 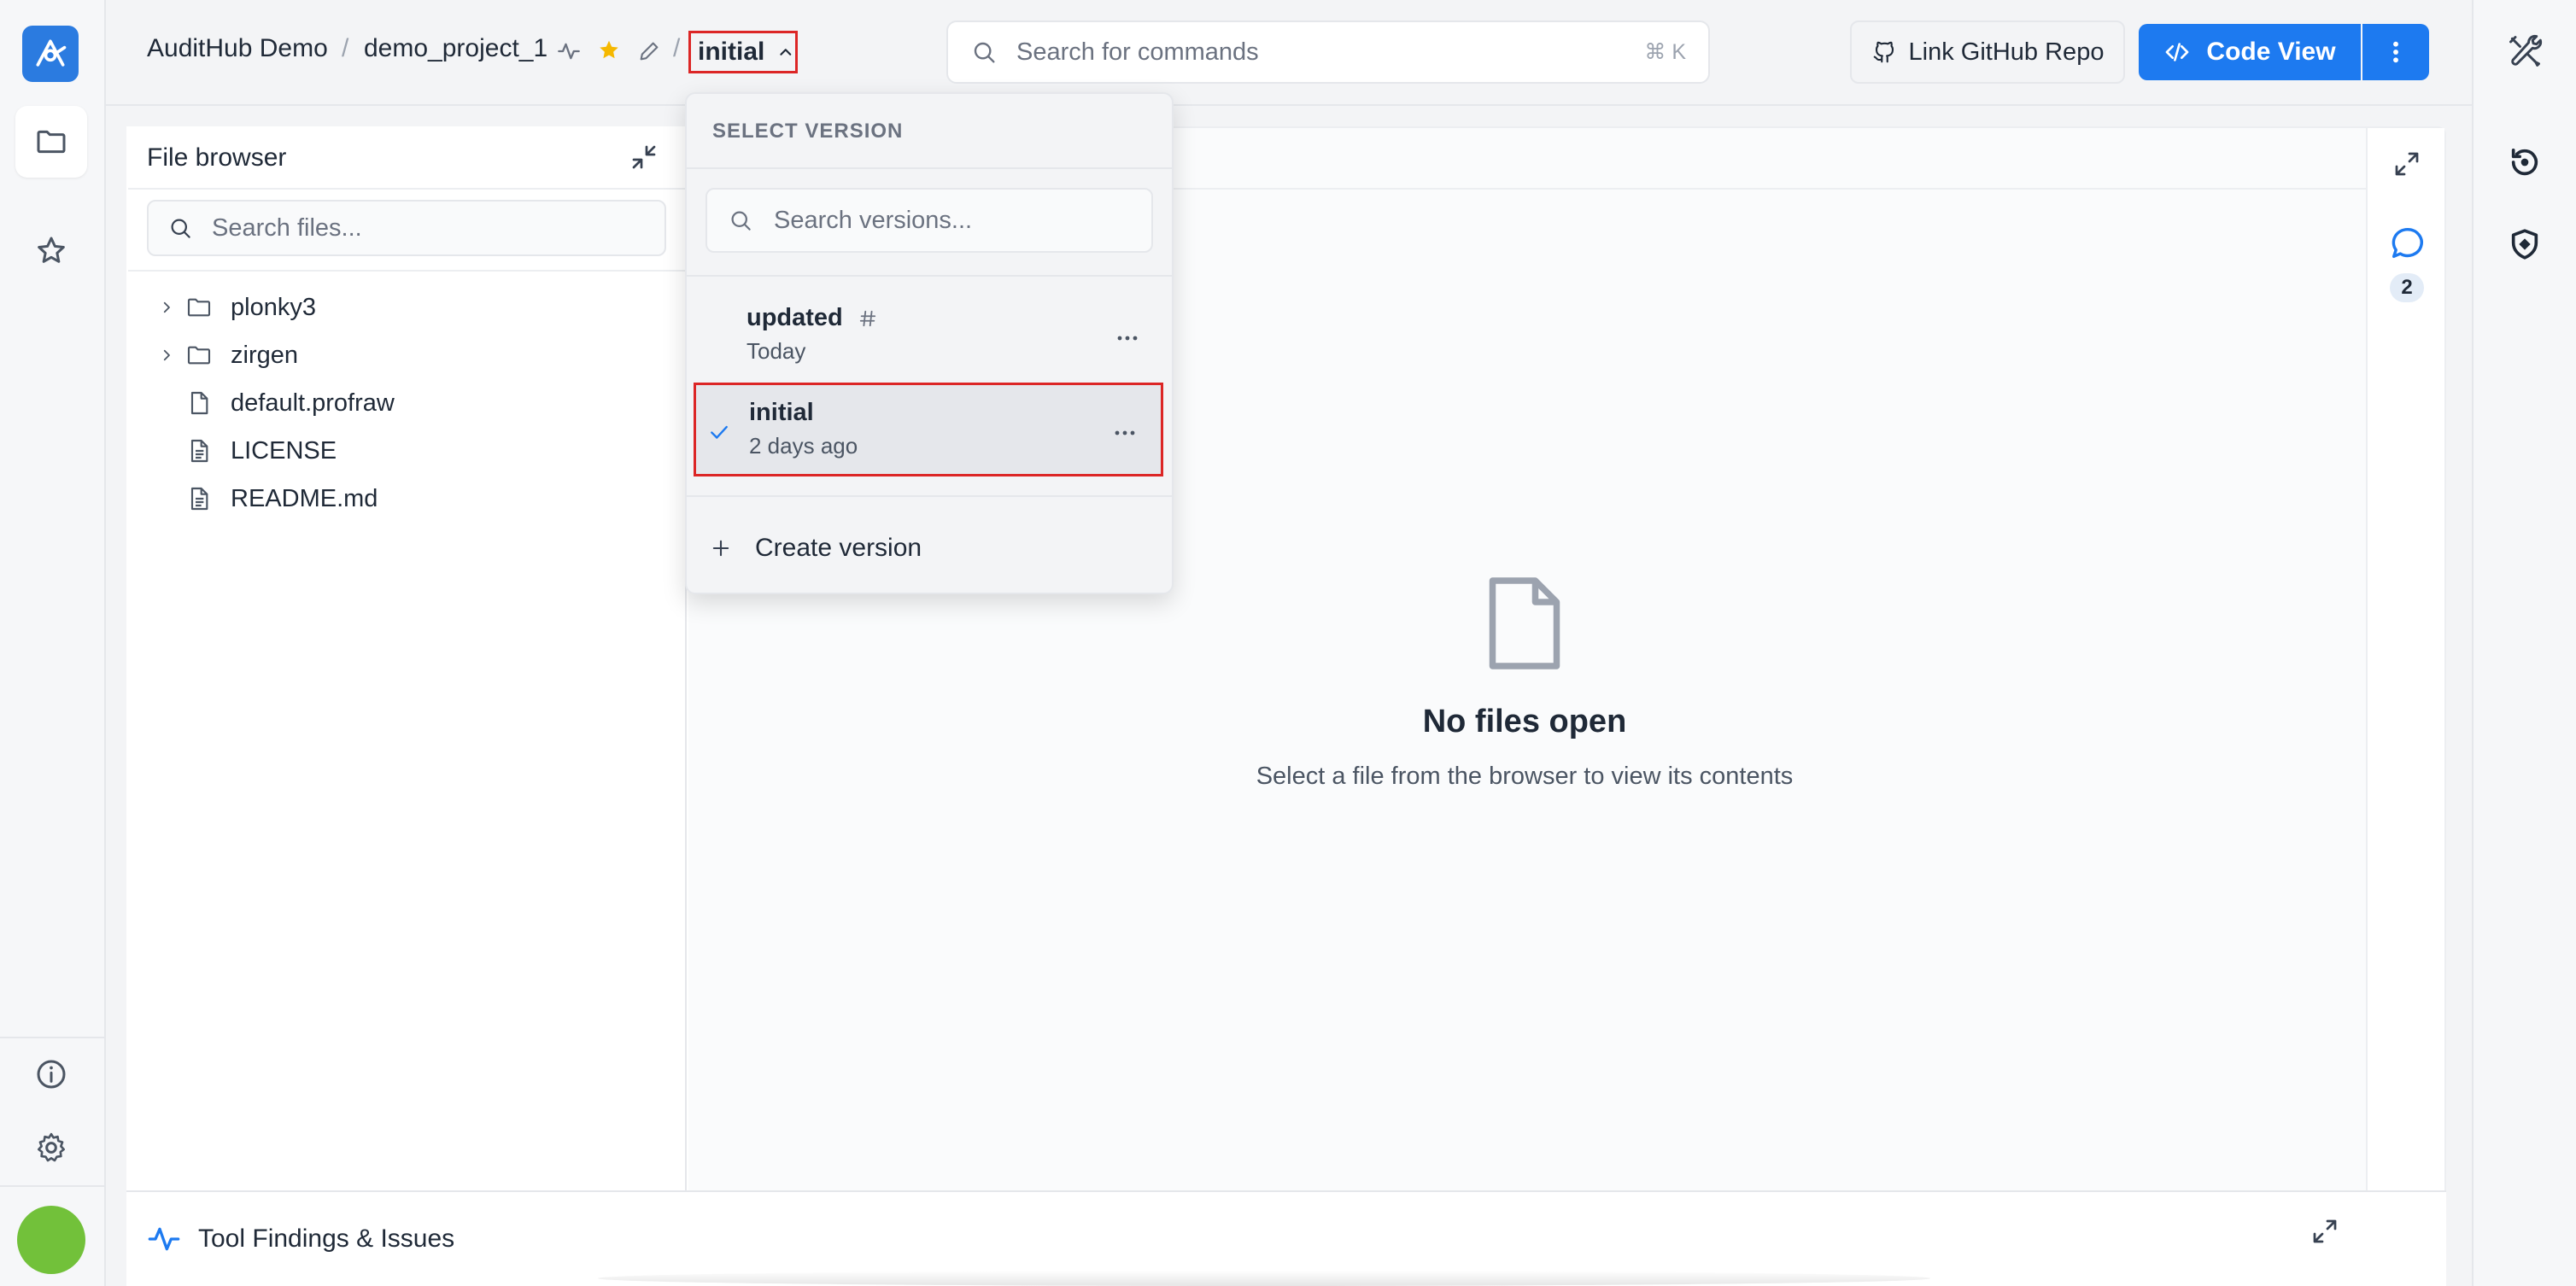 I want to click on chevron-up-icon, so click(x=786, y=53).